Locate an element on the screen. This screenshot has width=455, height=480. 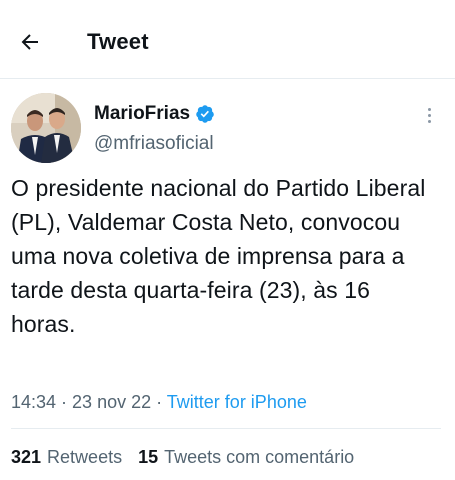
avatar-photo is located at coordinates (46, 128).